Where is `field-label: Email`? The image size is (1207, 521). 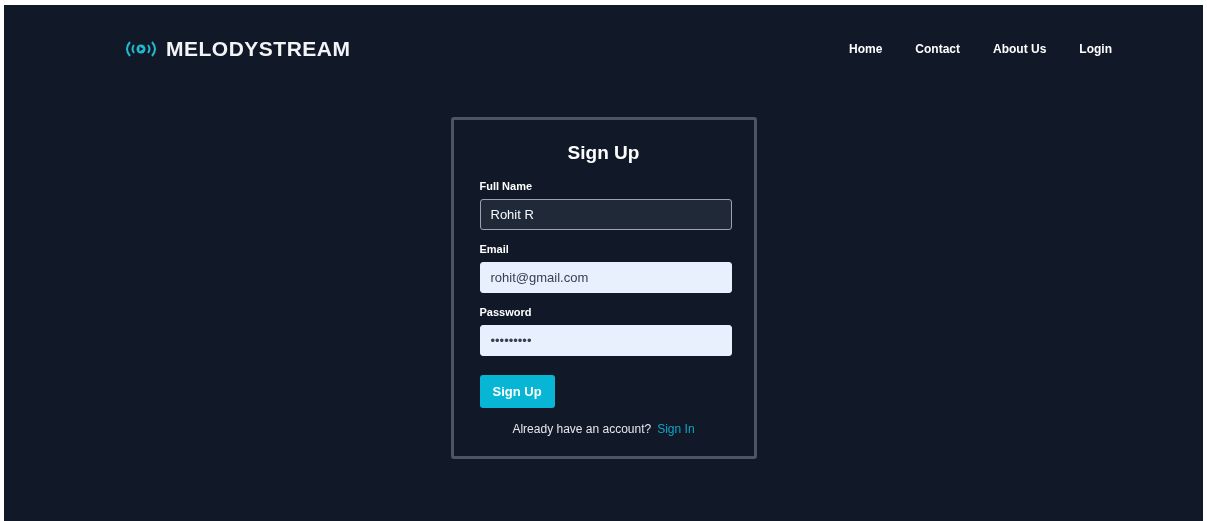
field-label: Email is located at coordinates (494, 249).